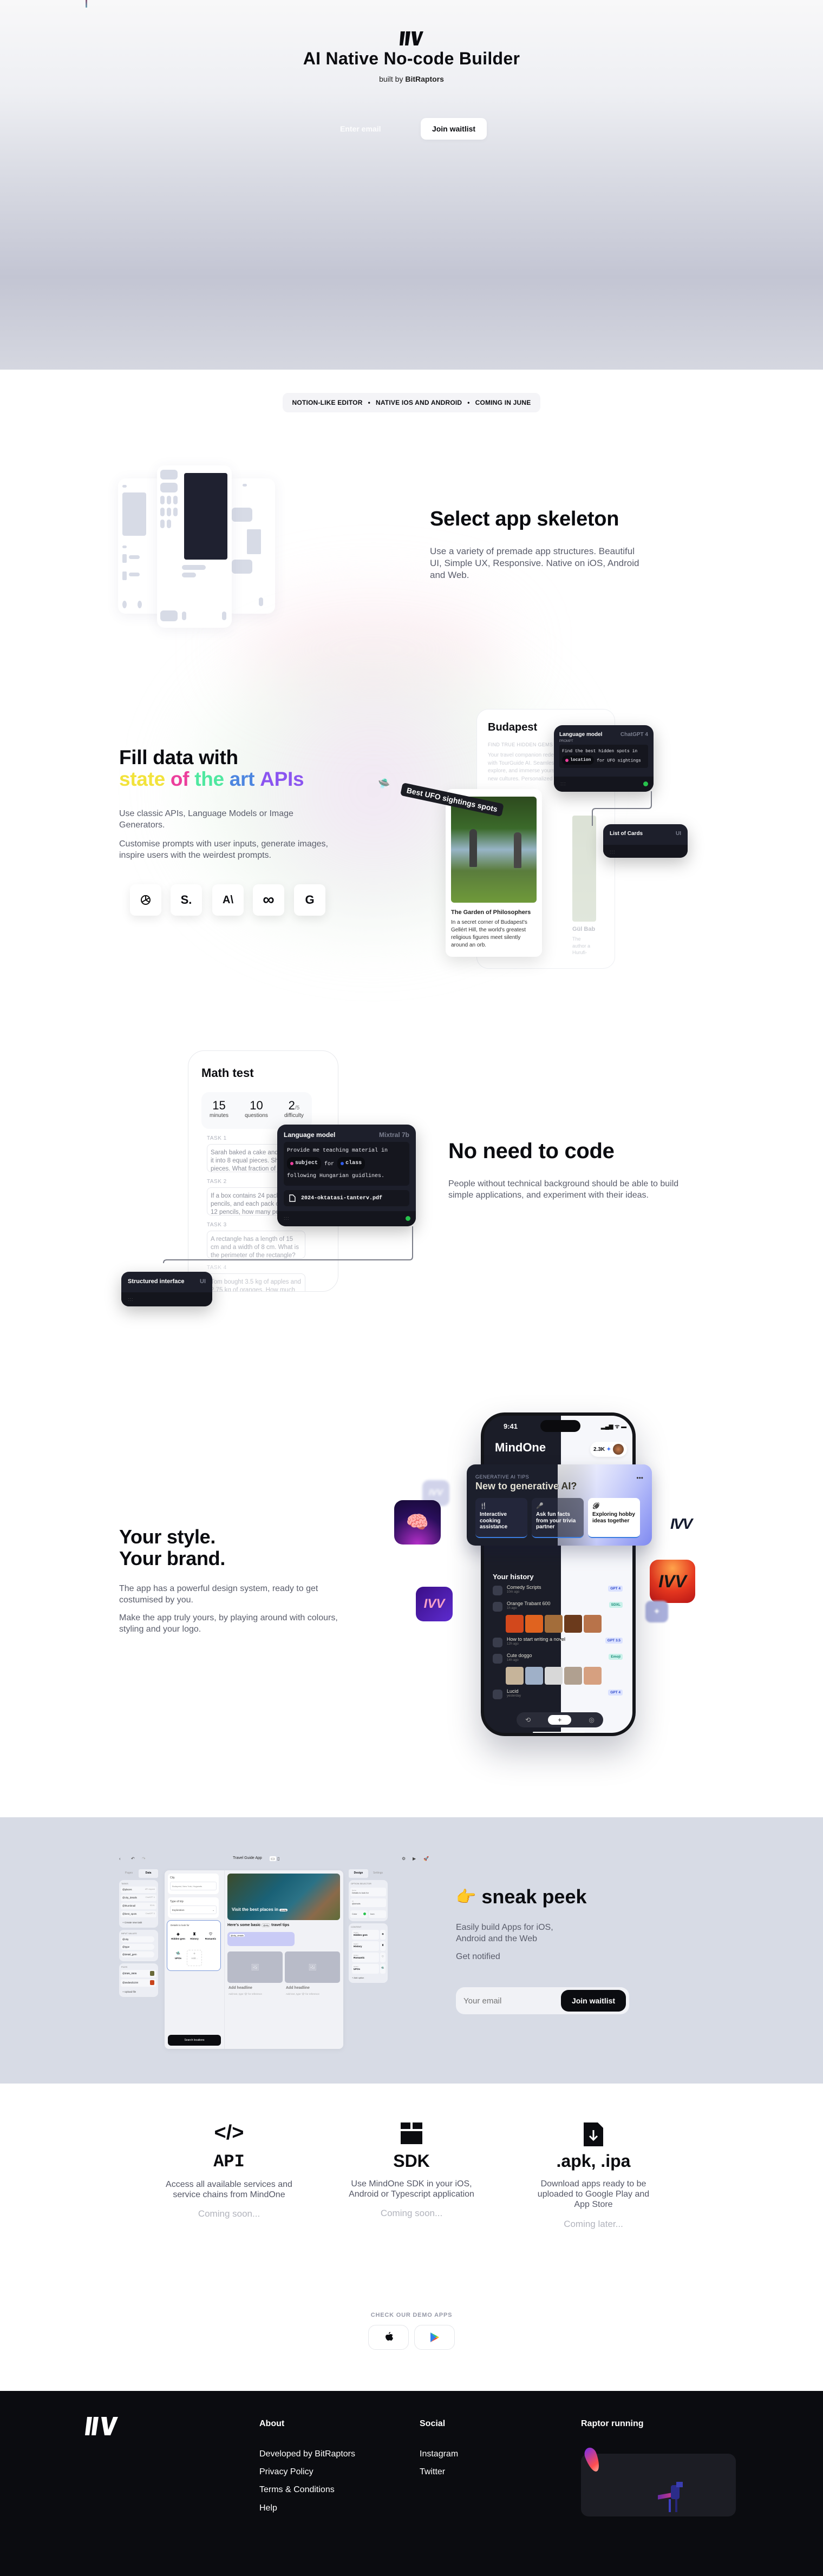  What do you see at coordinates (194, 1886) in the screenshot?
I see `city-input: Budapest, New York, Hogwarts` at bounding box center [194, 1886].